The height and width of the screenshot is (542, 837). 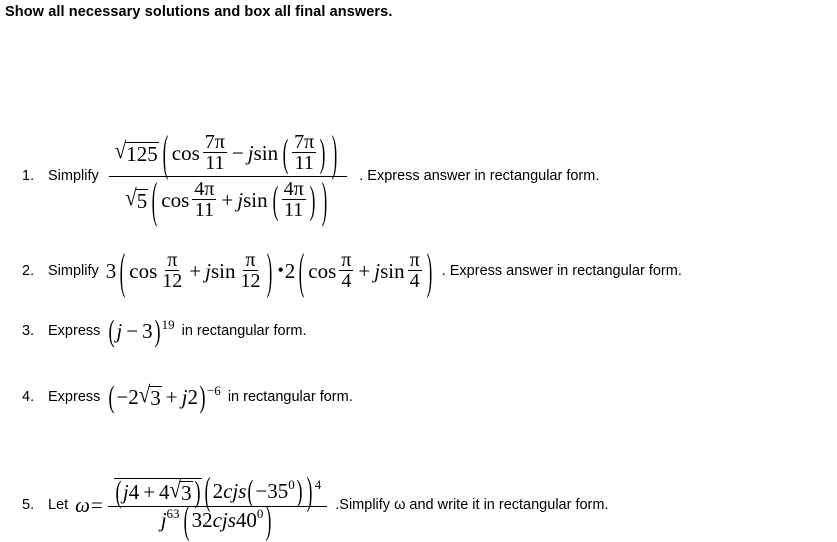 What do you see at coordinates (224, 520) in the screenshot?
I see `problem-5-den-cjs: cjs` at bounding box center [224, 520].